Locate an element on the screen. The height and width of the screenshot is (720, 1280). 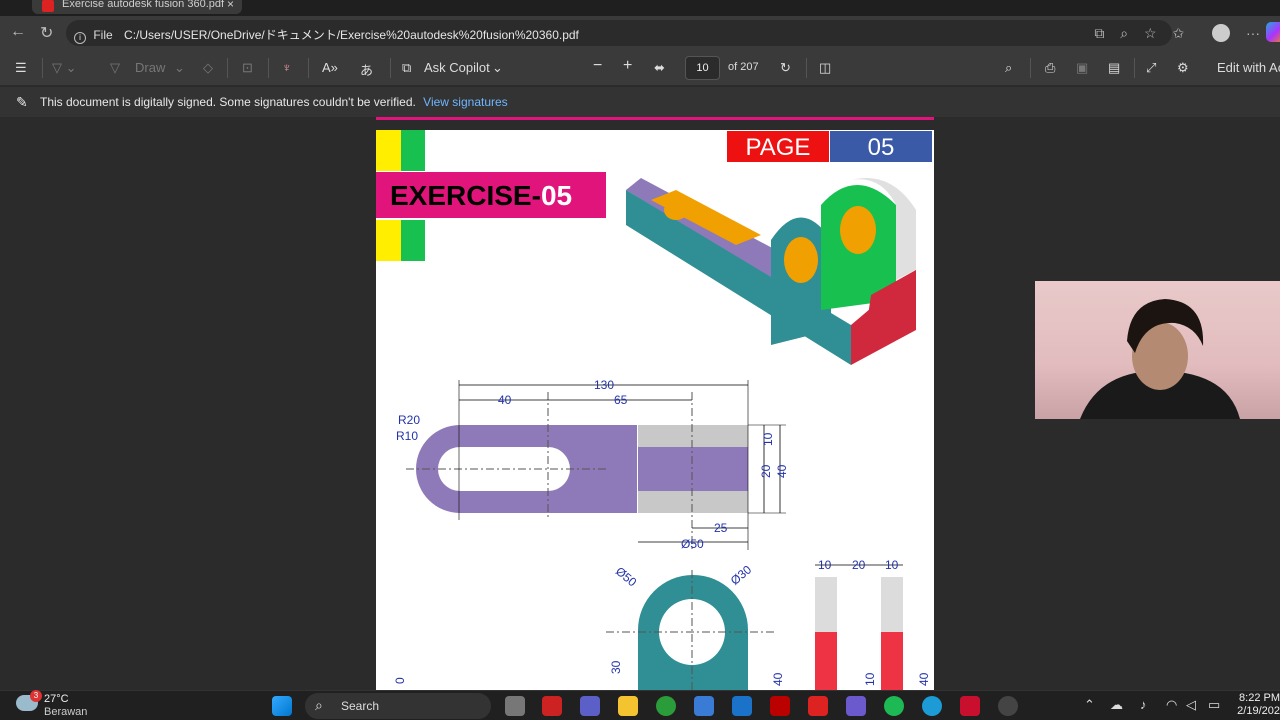
text-box-icon: ⊡ is located at coordinates (247, 68).